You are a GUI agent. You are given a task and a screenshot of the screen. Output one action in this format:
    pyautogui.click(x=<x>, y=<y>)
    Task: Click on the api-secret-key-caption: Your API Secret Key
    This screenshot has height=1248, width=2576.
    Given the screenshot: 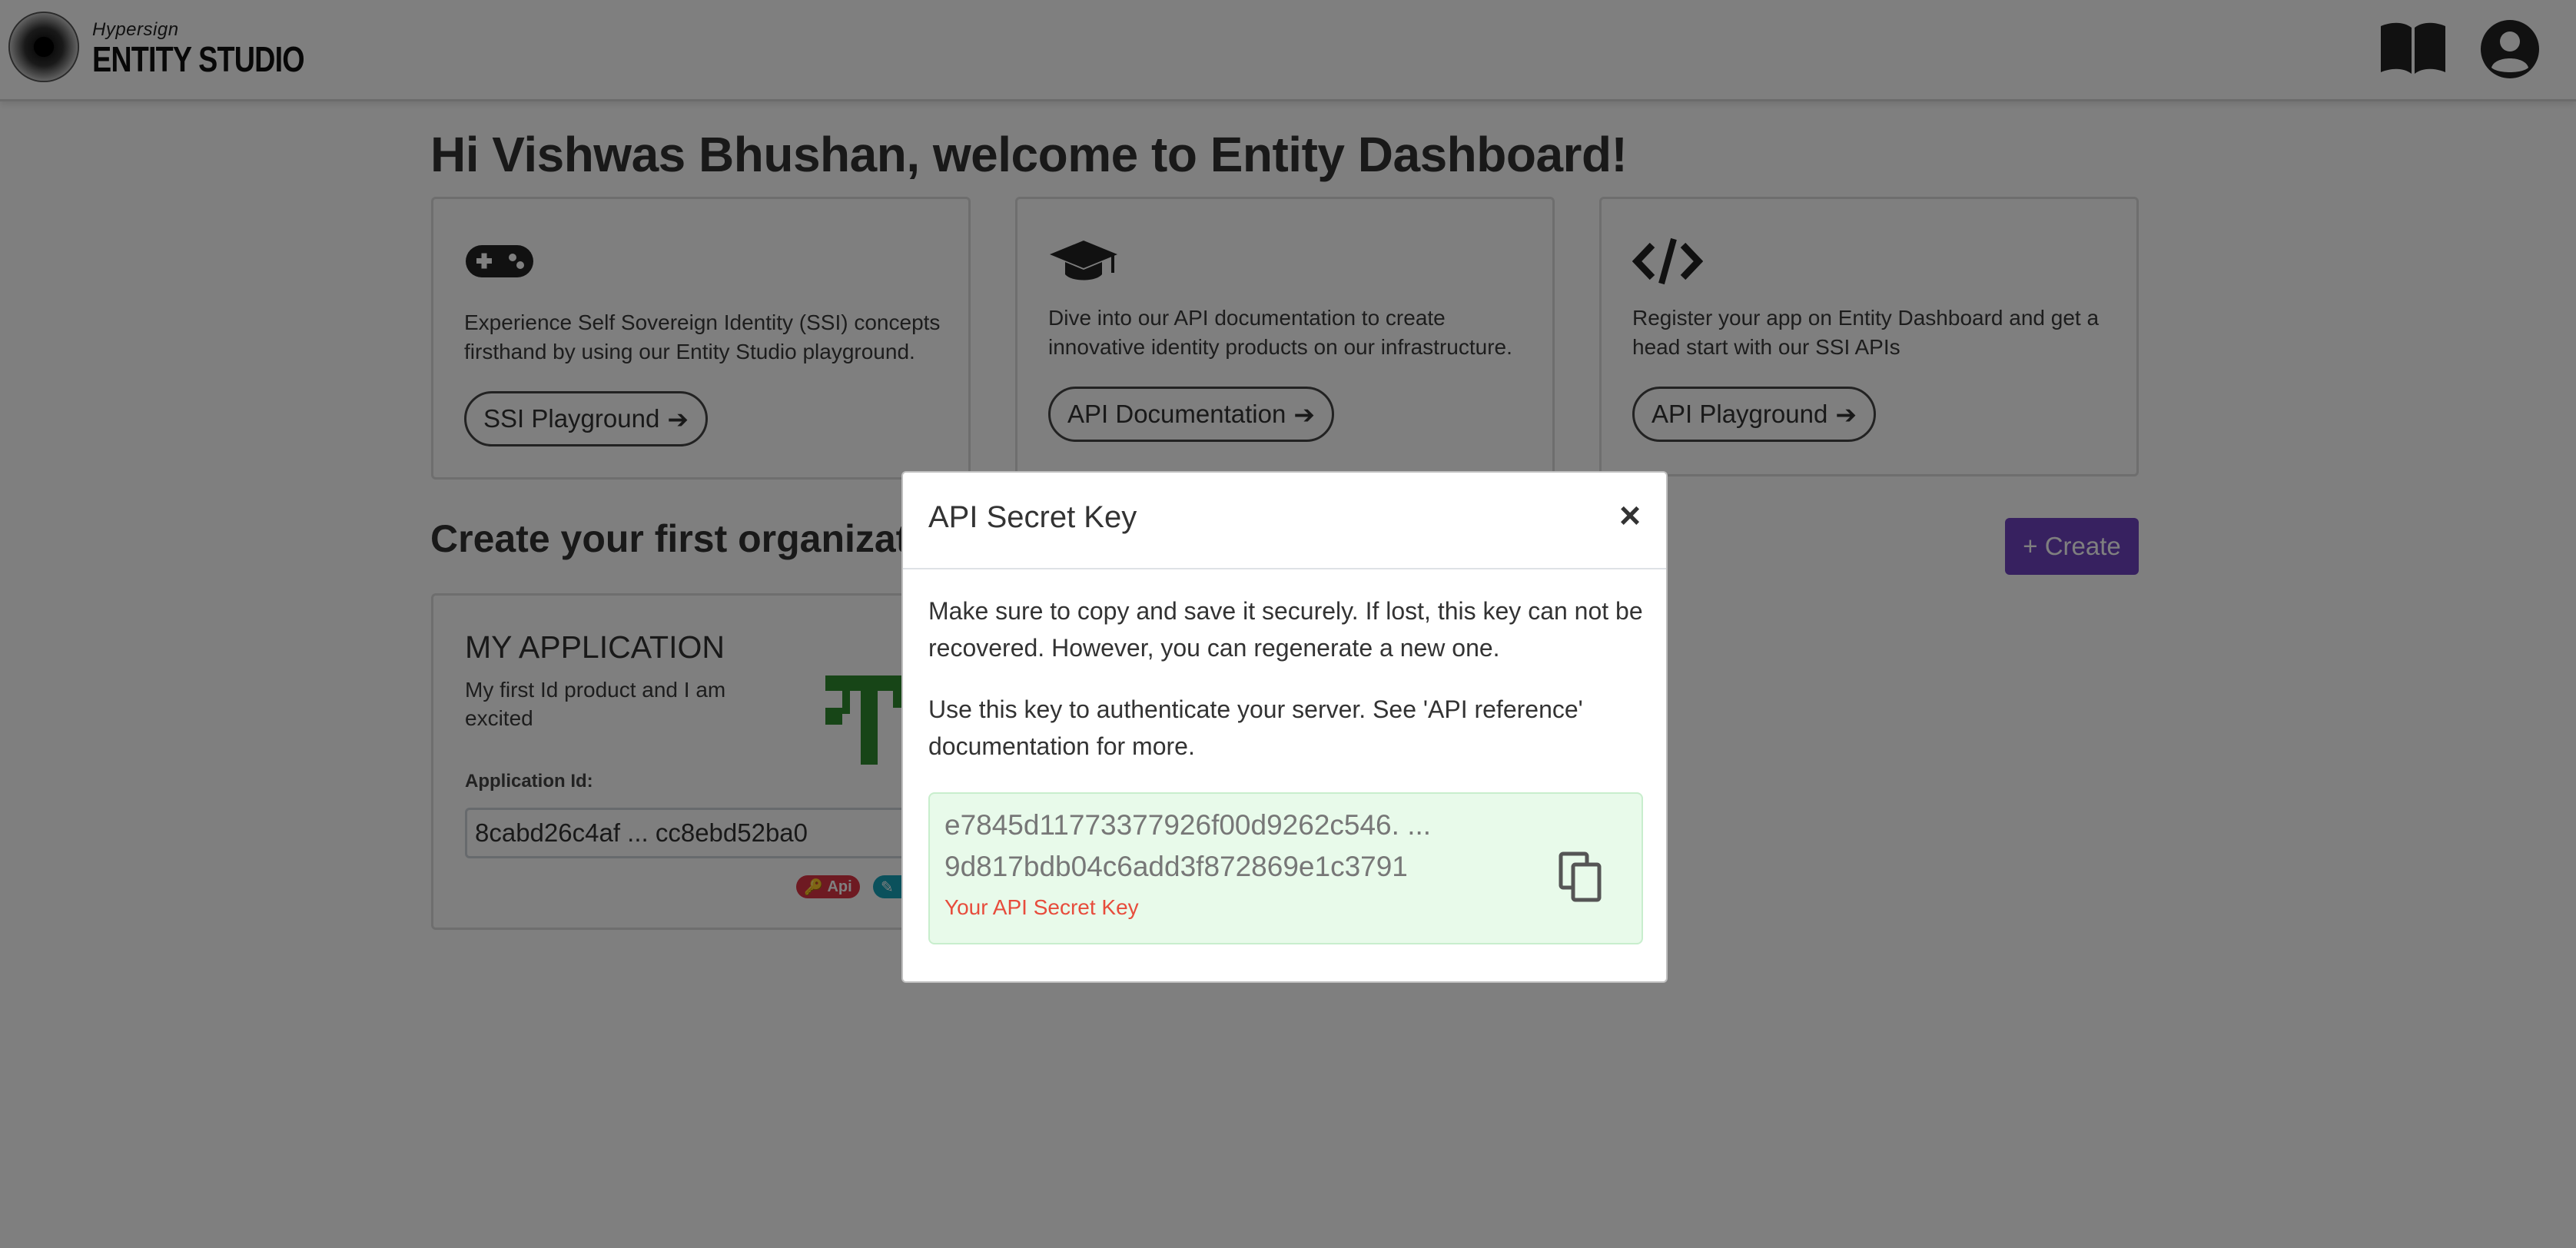 What is the action you would take?
    pyautogui.click(x=1041, y=907)
    